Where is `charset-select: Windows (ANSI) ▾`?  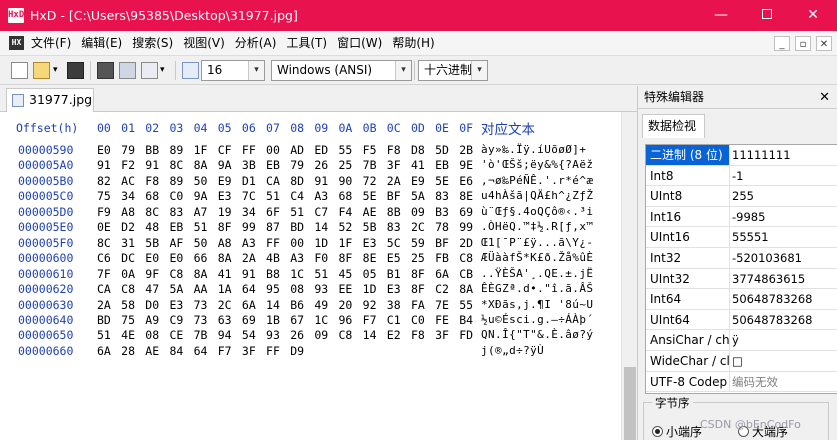
charset-select: Windows (ANSI) ▾ is located at coordinates (341, 70).